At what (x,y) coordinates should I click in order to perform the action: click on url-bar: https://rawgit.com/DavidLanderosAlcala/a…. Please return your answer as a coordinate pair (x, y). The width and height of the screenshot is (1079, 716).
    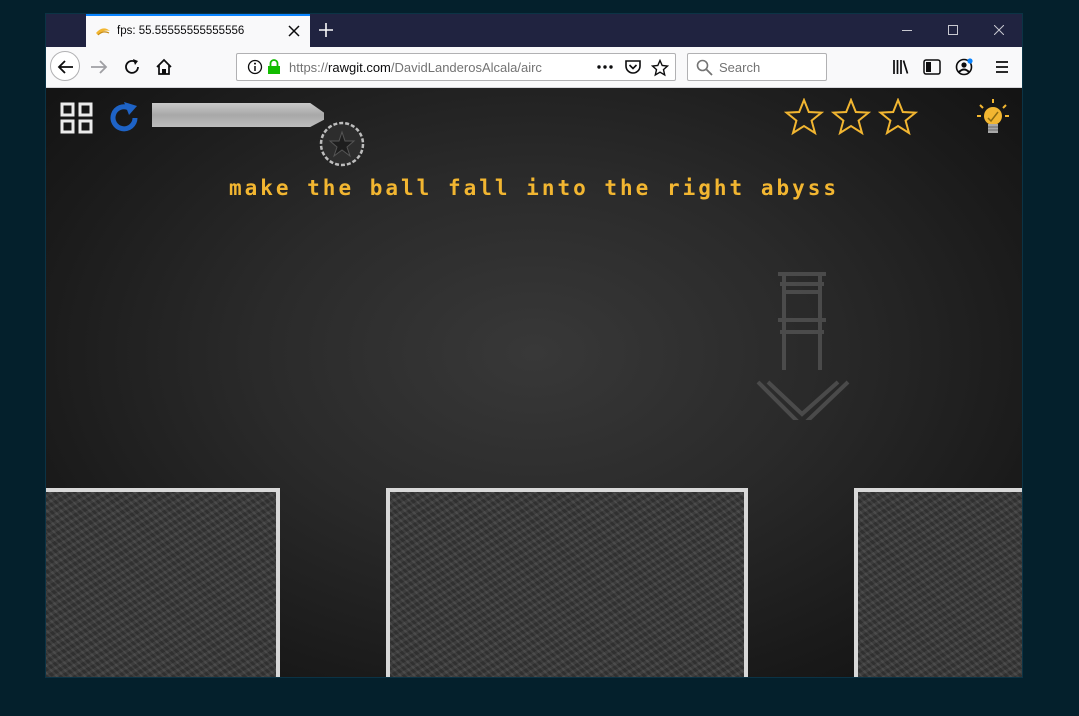
    Looking at the image, I should click on (456, 67).